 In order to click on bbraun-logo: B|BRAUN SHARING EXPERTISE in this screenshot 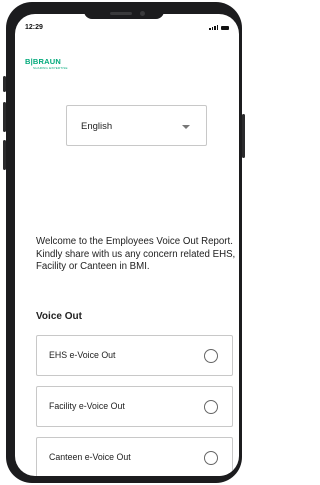, I will do `click(46, 64)`.